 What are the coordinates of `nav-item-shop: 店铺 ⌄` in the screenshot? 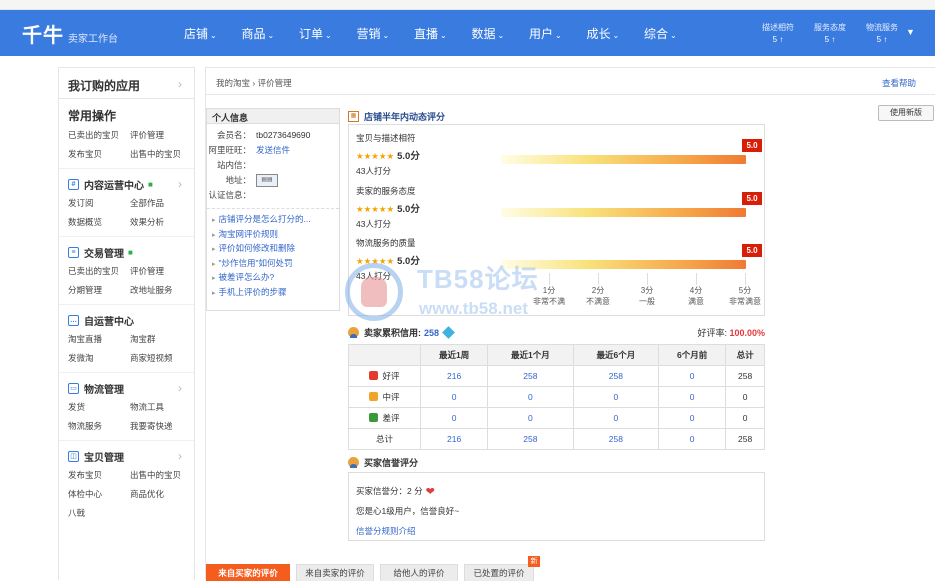 It's located at (213, 33).